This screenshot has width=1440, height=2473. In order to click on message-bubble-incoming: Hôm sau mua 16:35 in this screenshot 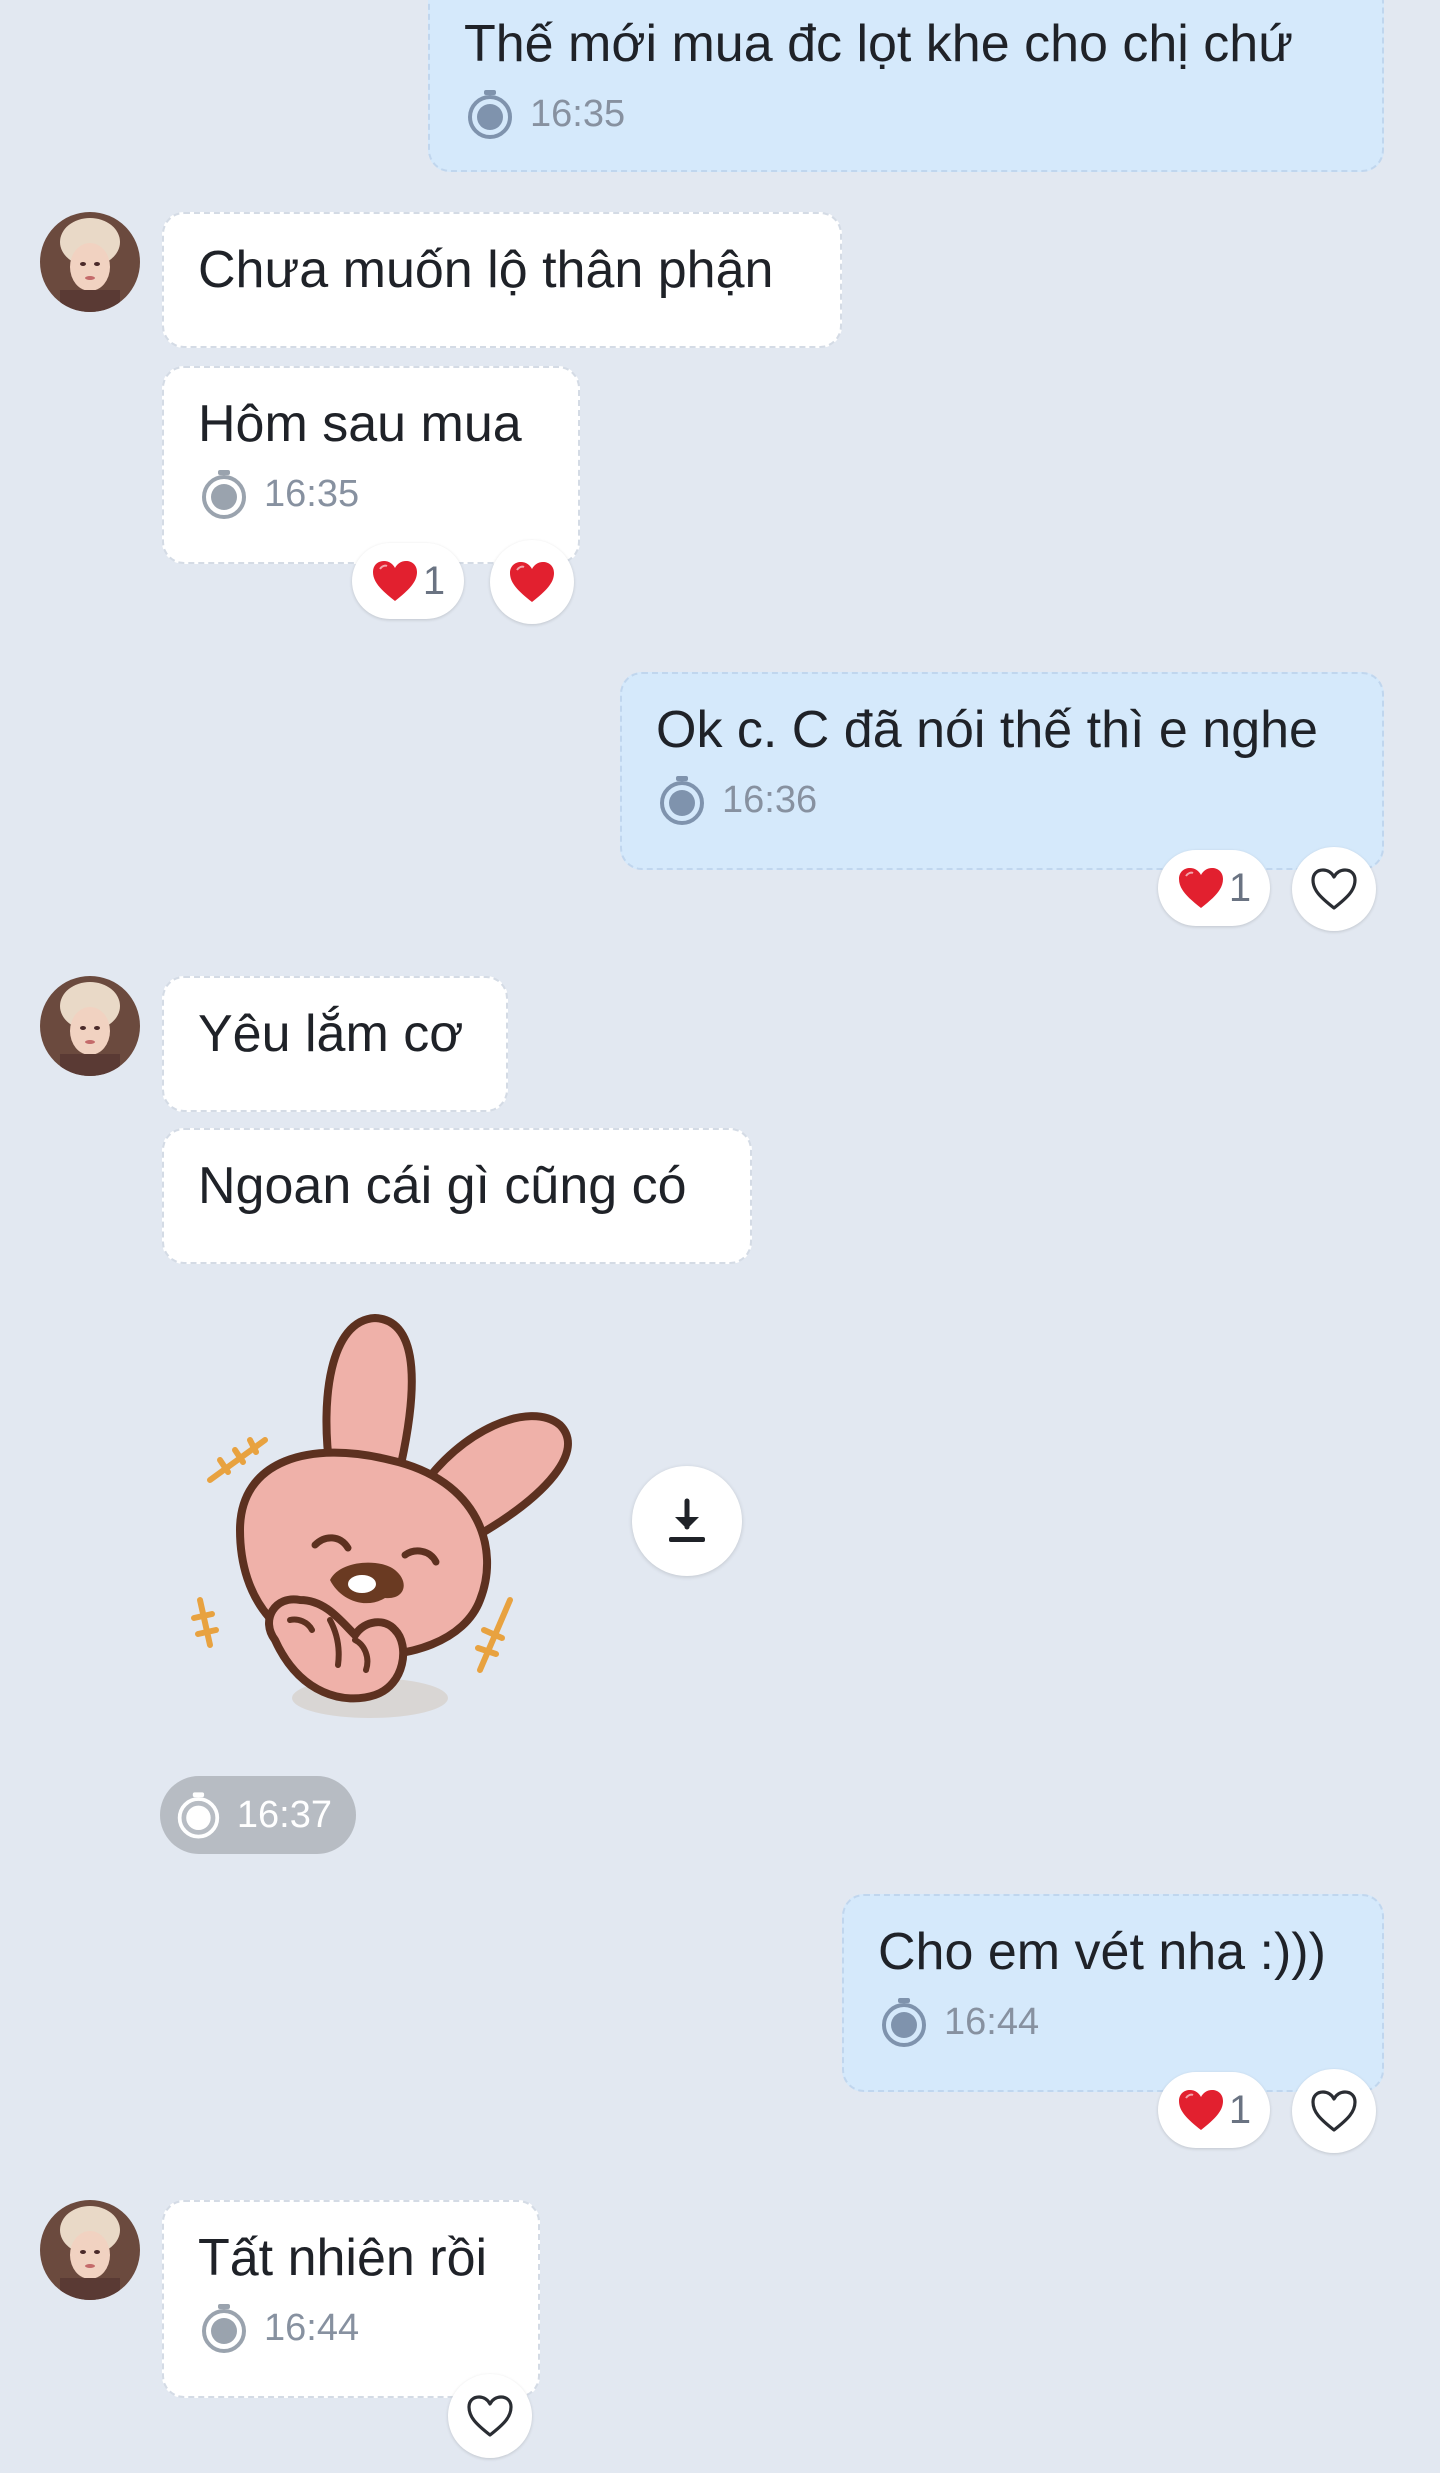, I will do `click(371, 465)`.